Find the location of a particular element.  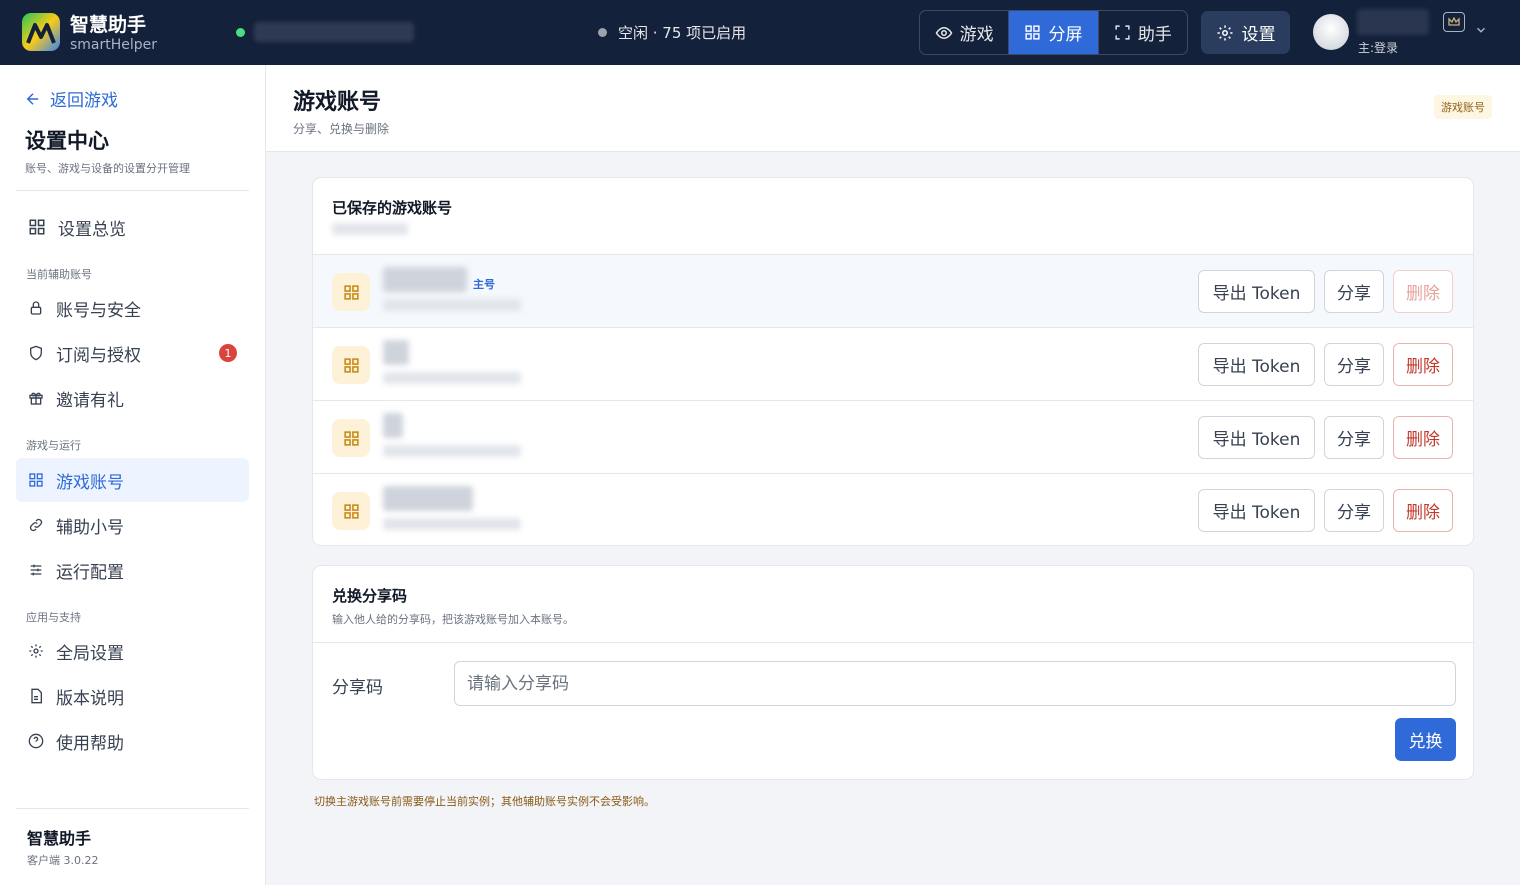

document-icon is located at coordinates (36, 696).